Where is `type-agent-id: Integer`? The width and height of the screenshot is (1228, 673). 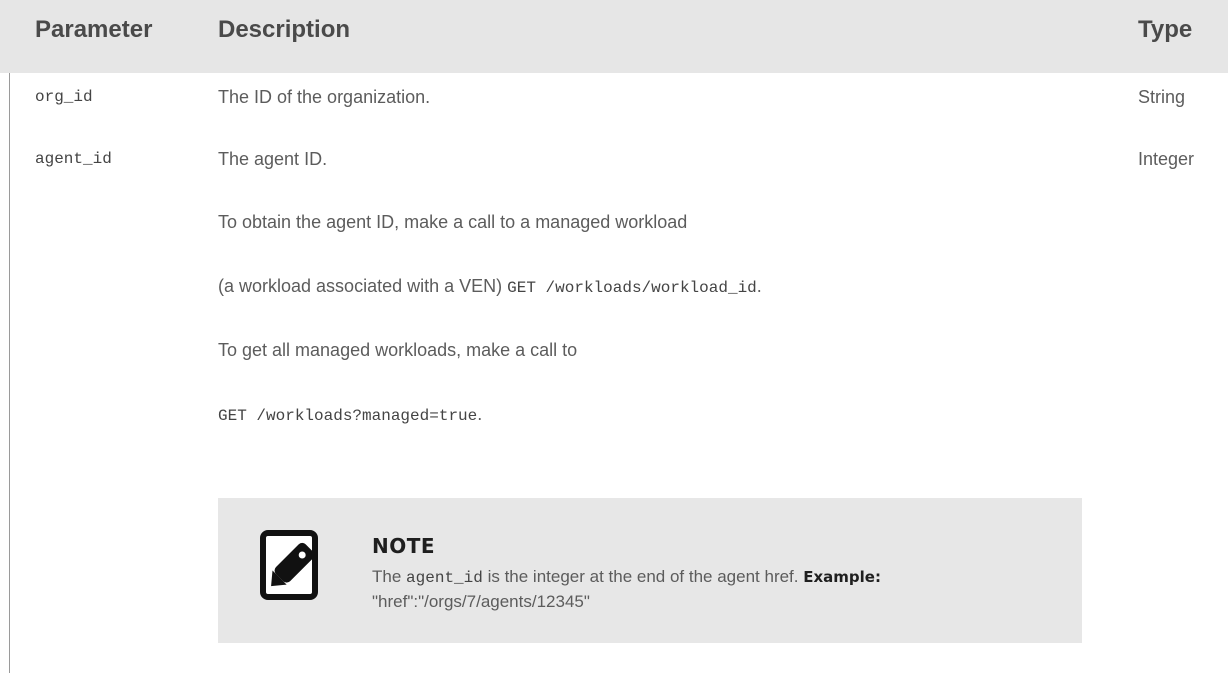
type-agent-id: Integer is located at coordinates (1166, 159).